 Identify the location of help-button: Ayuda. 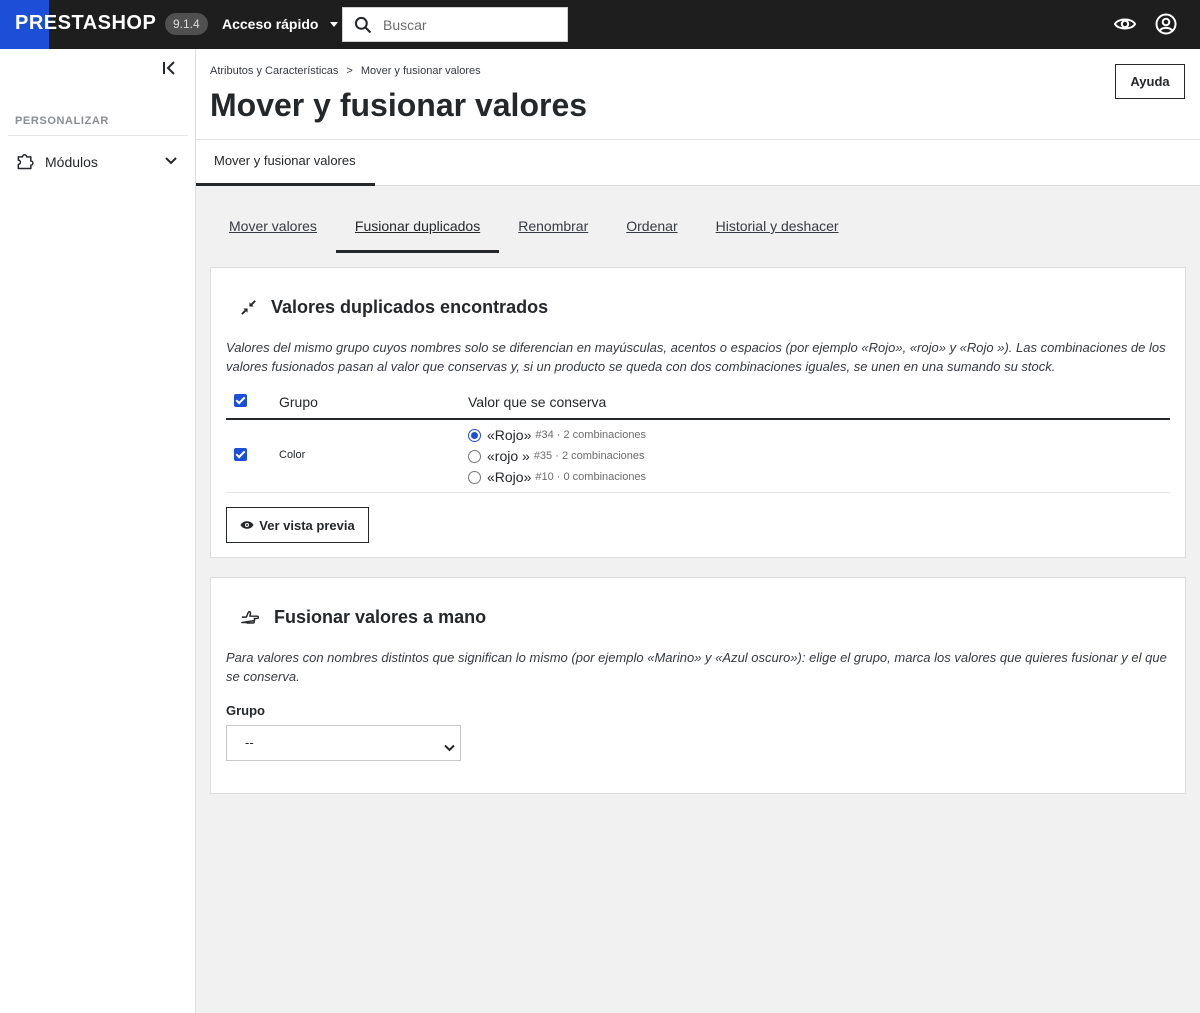
(1150, 81).